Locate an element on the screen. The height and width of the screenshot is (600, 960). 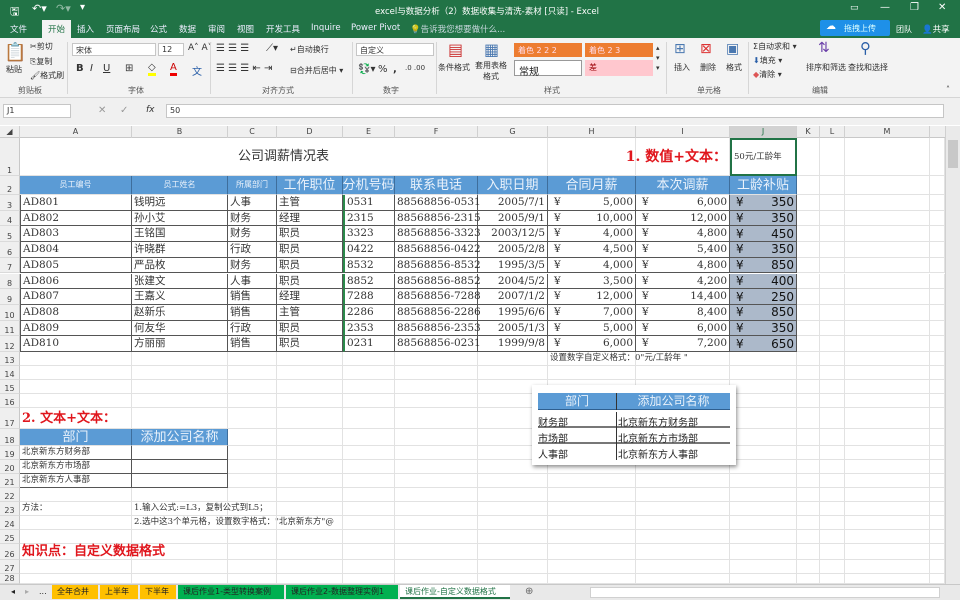
cell-K2 is located at coordinates (808, 185).